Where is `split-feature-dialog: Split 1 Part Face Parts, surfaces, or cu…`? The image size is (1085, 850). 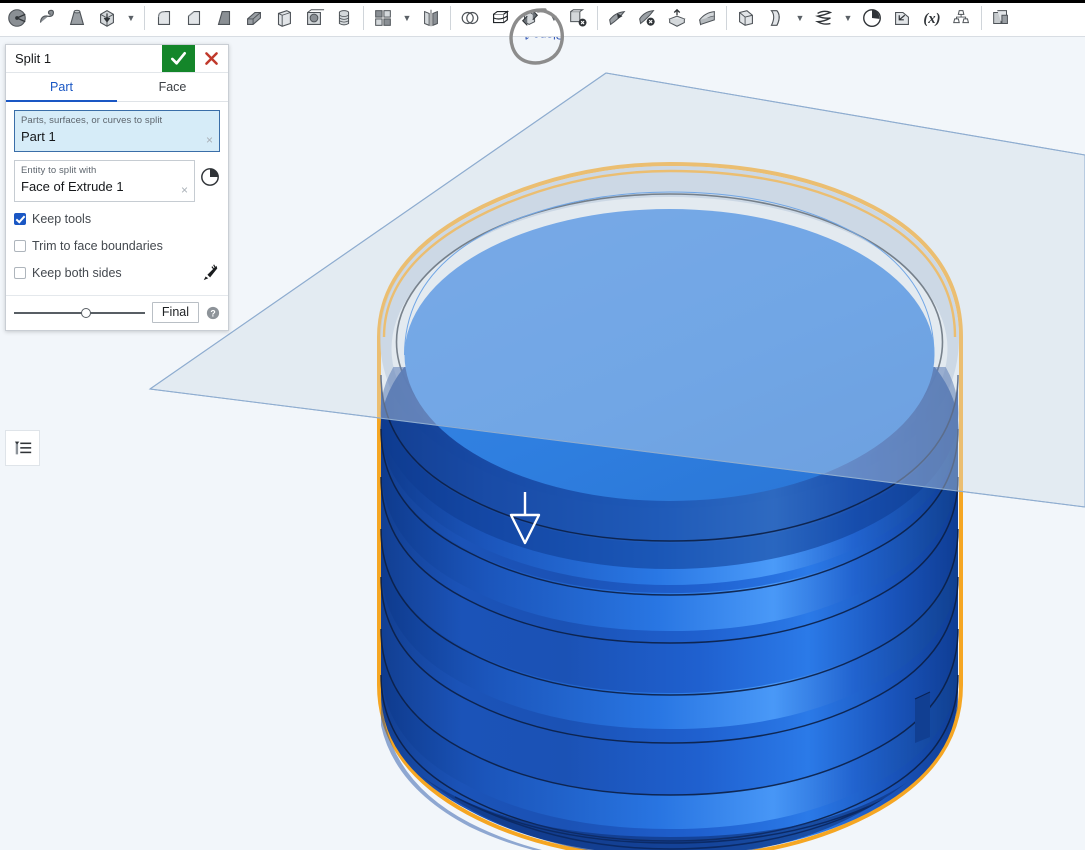 split-feature-dialog: Split 1 Part Face Parts, surfaces, or cu… is located at coordinates (117, 187).